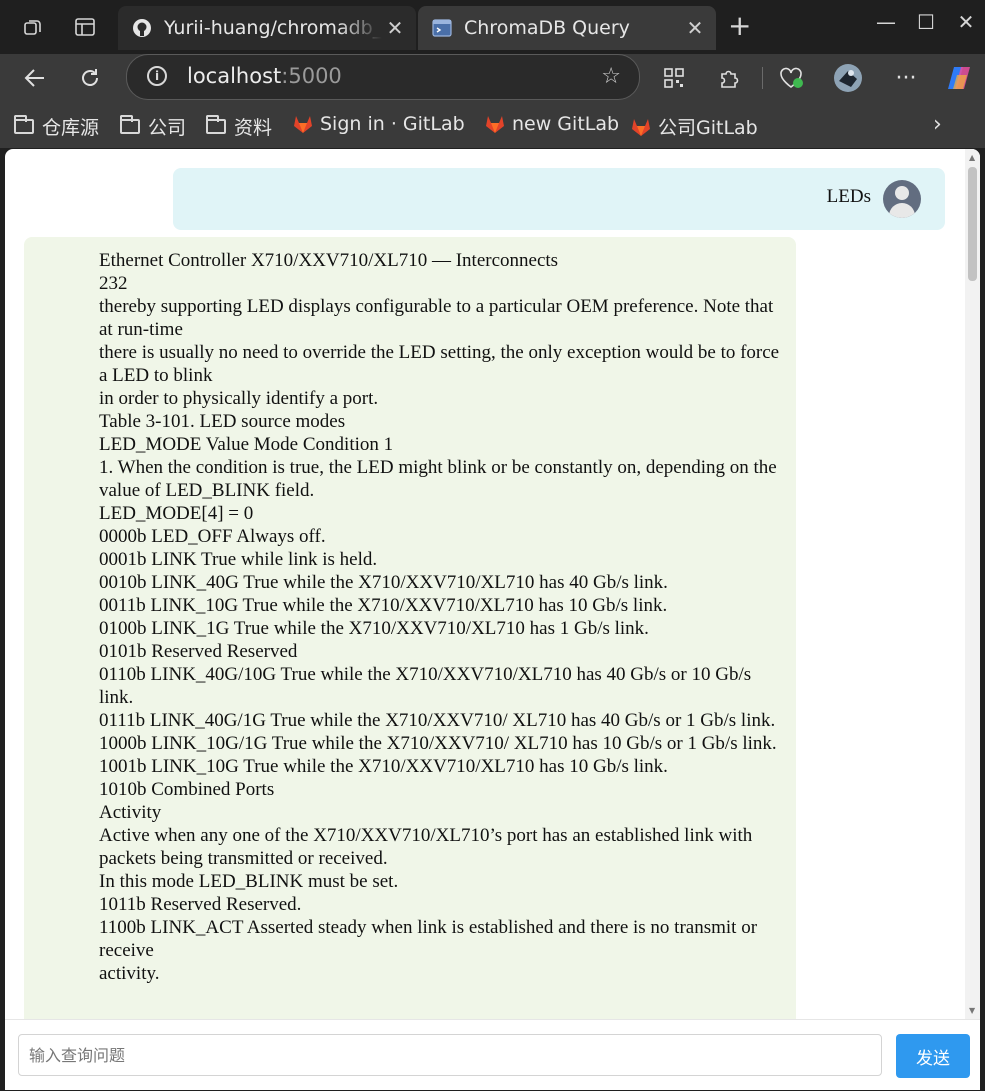 The width and height of the screenshot is (985, 1091). Describe the element at coordinates (246, 444) in the screenshot. I see `bot-message-line: LED_MODE Value Mode Condition 1` at that location.